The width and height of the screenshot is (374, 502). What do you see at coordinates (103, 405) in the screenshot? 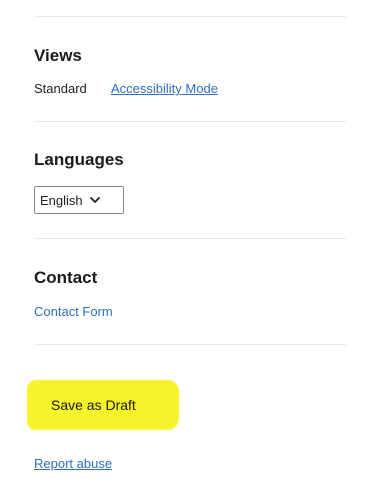
I see `save-as-draft-button: Save as Draft` at bounding box center [103, 405].